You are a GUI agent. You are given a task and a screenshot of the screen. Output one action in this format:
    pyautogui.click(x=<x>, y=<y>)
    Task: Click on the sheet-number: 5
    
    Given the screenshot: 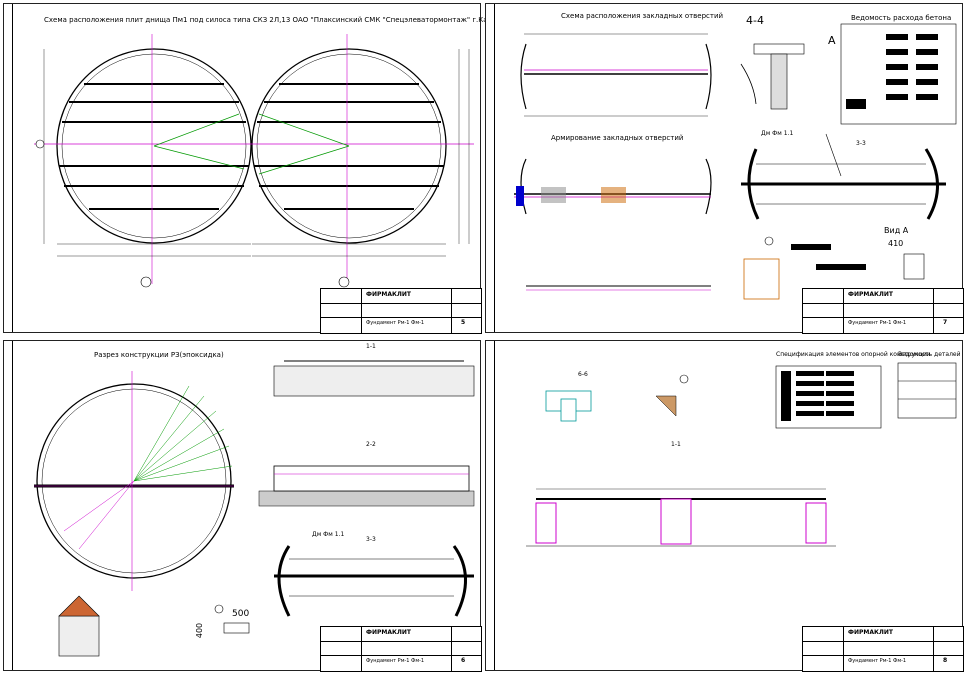 What is the action you would take?
    pyautogui.click(x=463, y=322)
    